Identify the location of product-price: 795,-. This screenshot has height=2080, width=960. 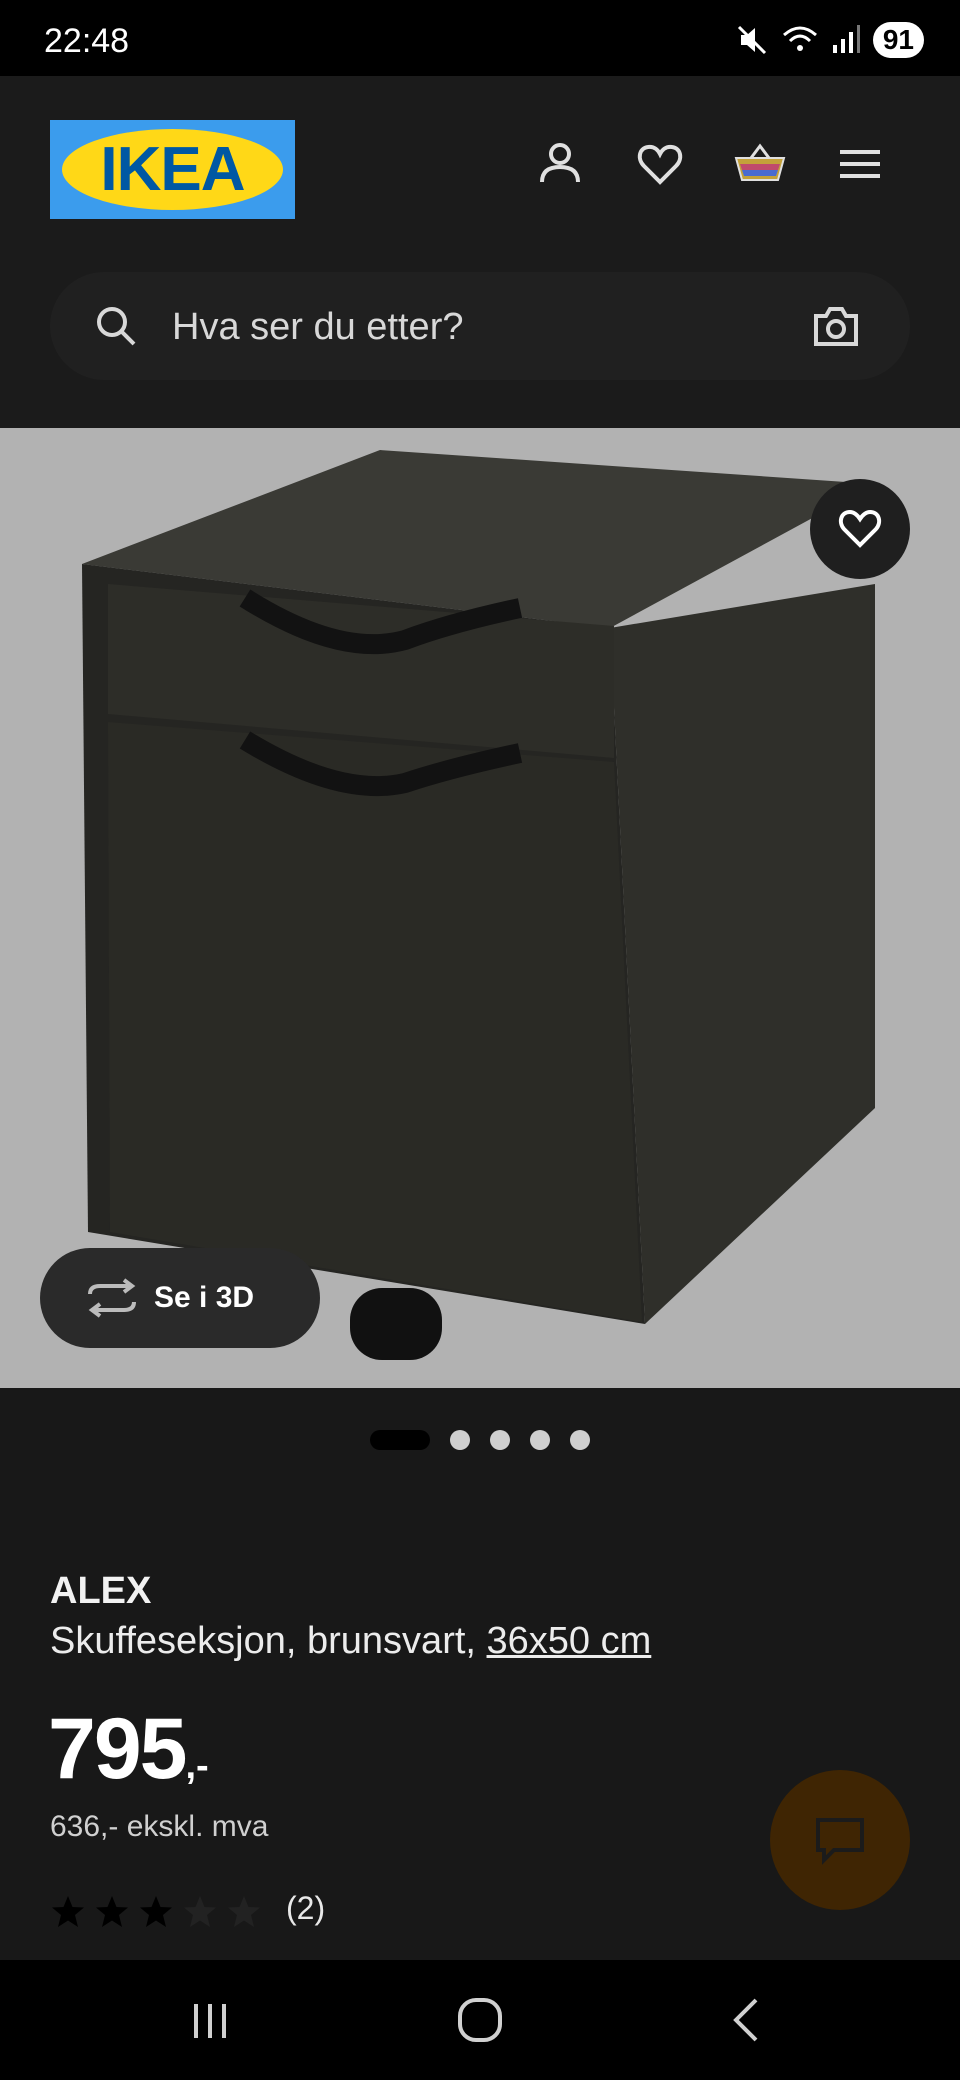
(128, 1749).